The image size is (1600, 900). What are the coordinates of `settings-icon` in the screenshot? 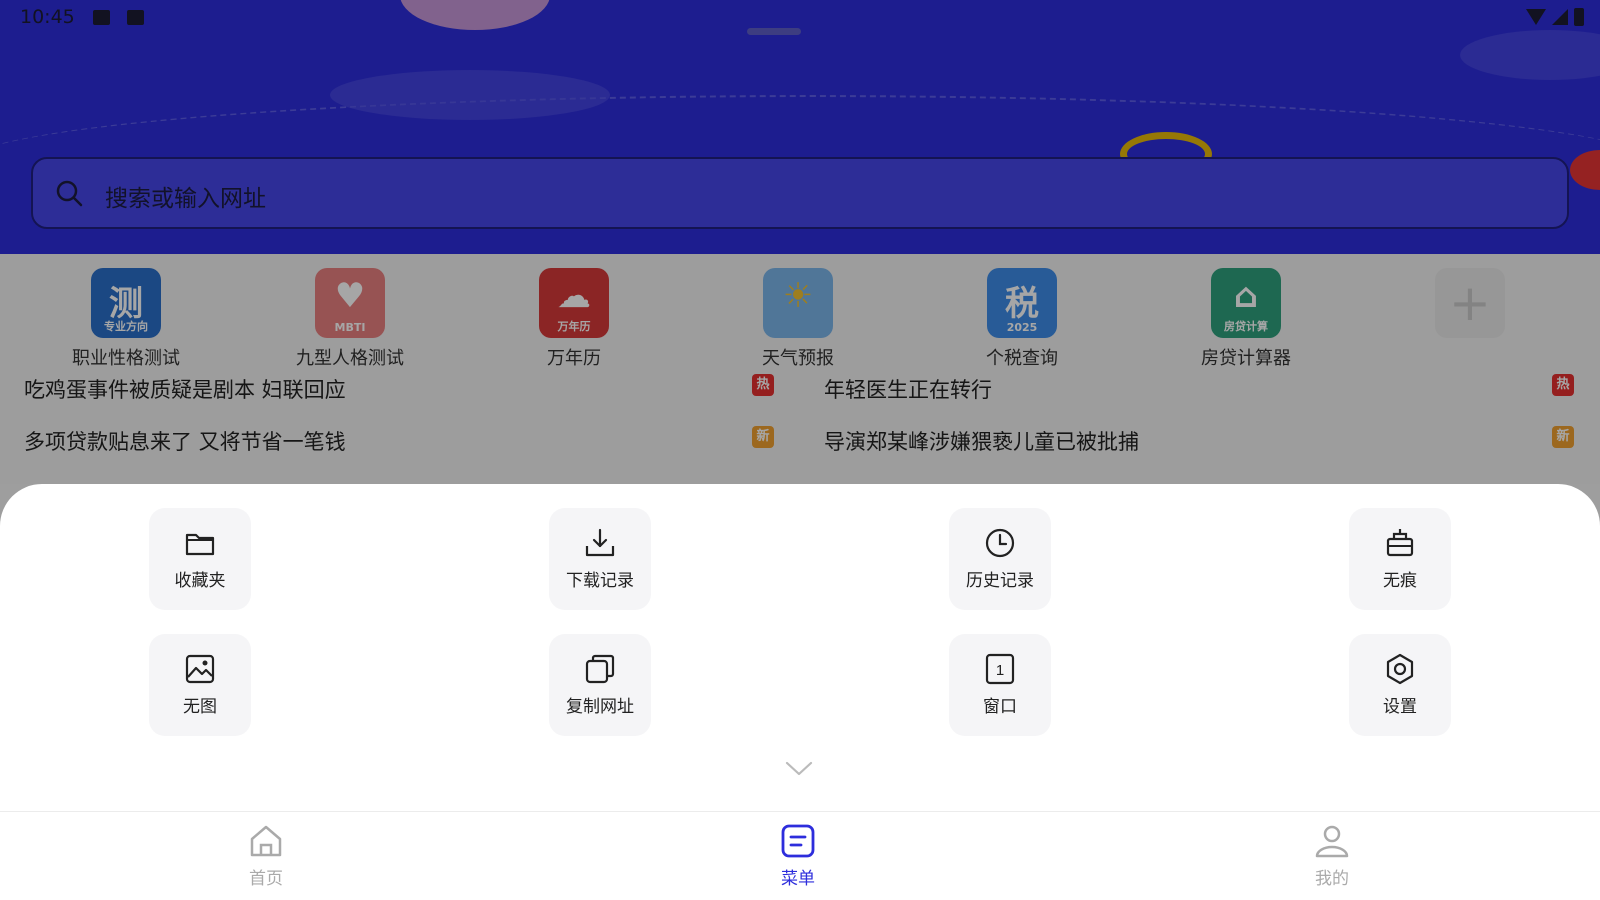 It's located at (1400, 669).